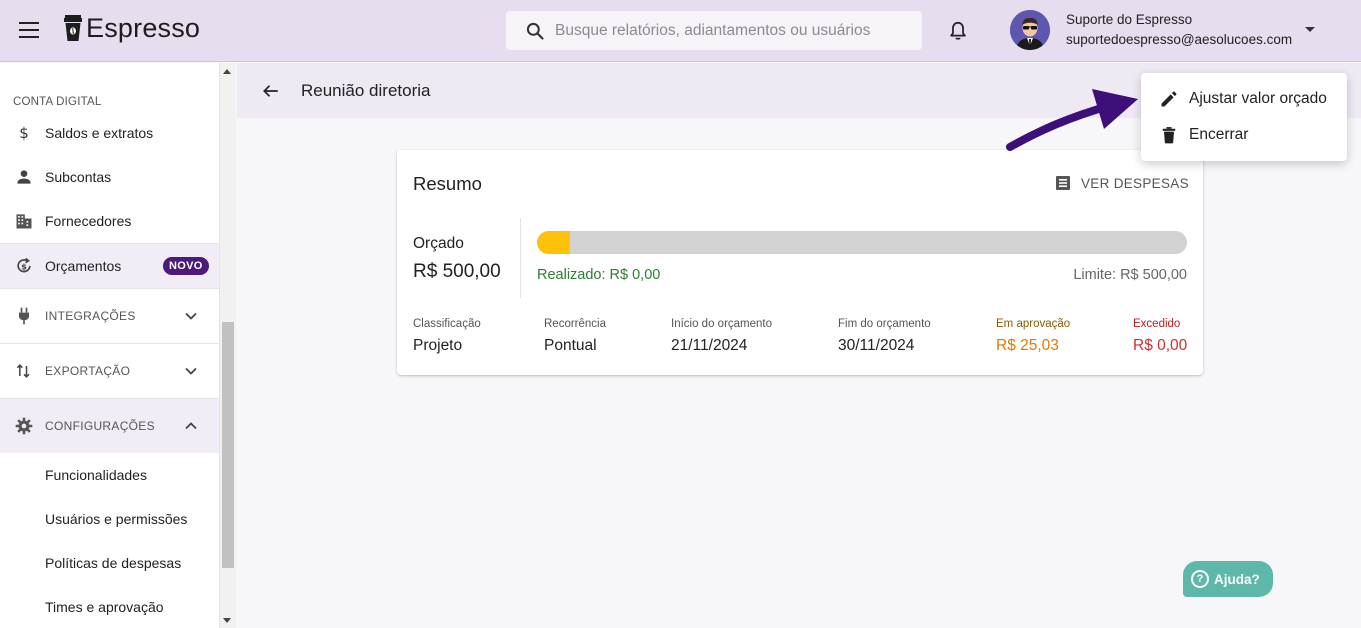 Image resolution: width=1361 pixels, height=628 pixels. Describe the element at coordinates (186, 266) in the screenshot. I see `new-badge: NOVO` at that location.